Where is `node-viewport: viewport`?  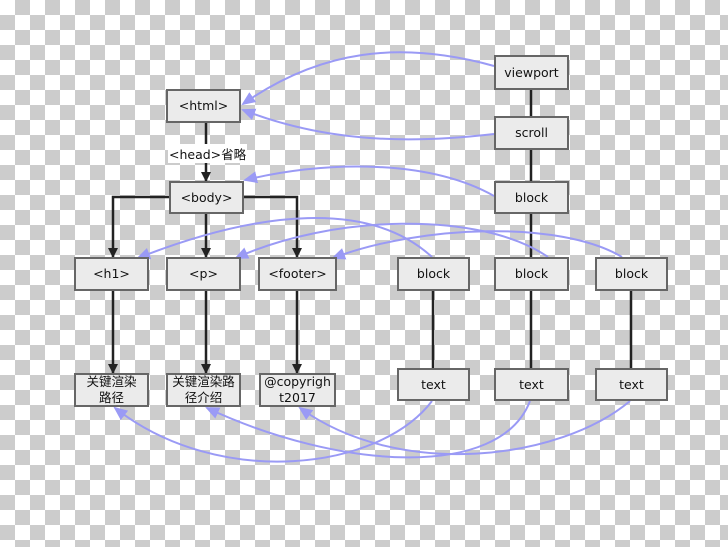 node-viewport: viewport is located at coordinates (531, 72).